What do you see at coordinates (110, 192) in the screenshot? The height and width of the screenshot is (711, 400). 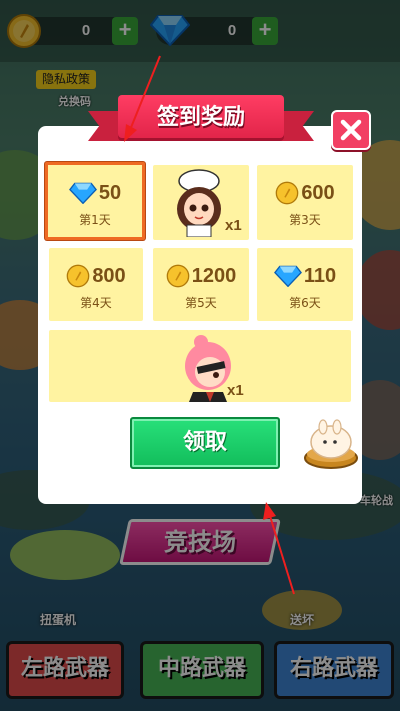 I see `reward-value: 50` at bounding box center [110, 192].